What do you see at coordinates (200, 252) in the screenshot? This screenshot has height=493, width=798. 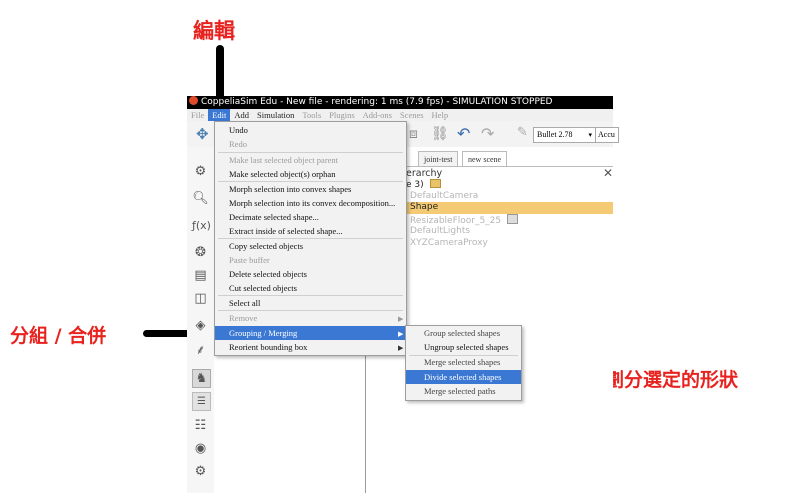 I see `collection-icon: ❂` at bounding box center [200, 252].